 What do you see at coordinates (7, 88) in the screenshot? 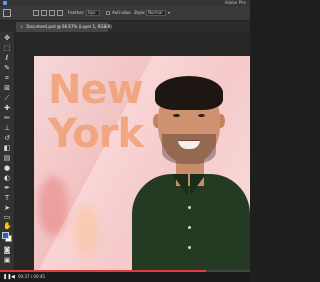
I see `frame-icon: ⊠` at bounding box center [7, 88].